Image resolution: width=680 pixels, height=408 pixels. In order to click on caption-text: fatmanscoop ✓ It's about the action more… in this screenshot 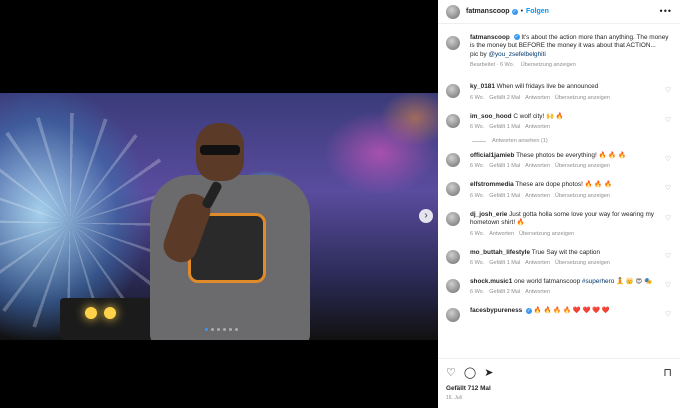, I will do `click(570, 46)`.